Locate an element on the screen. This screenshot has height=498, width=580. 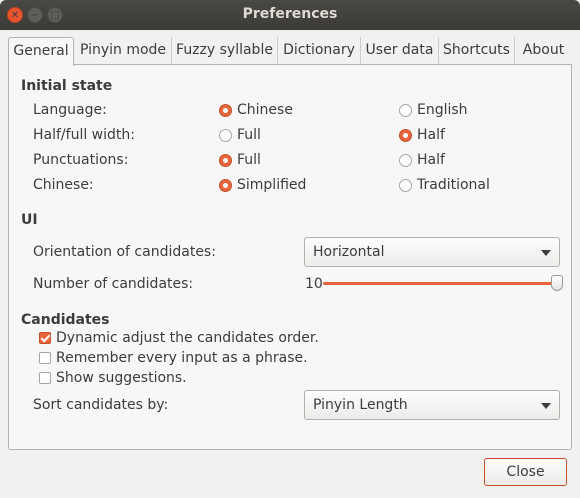
number-of-candidates-value: 10 is located at coordinates (314, 284).